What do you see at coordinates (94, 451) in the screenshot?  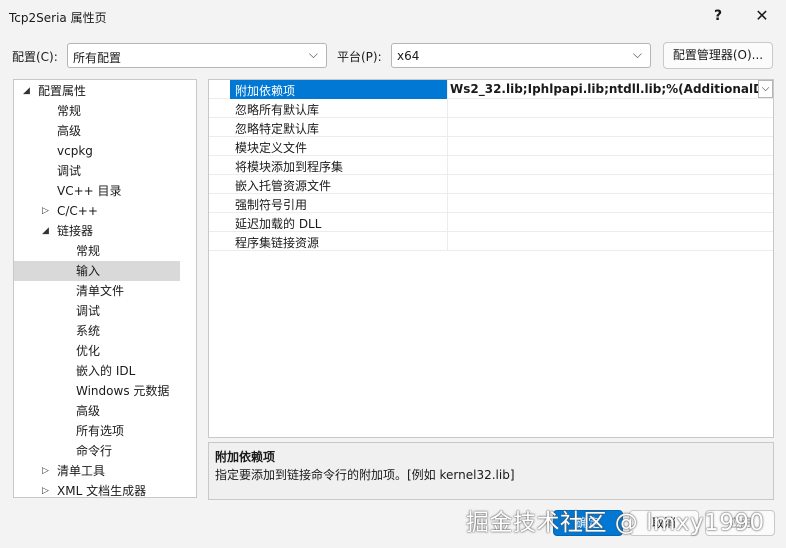 I see `tree-item-label: 命令行` at bounding box center [94, 451].